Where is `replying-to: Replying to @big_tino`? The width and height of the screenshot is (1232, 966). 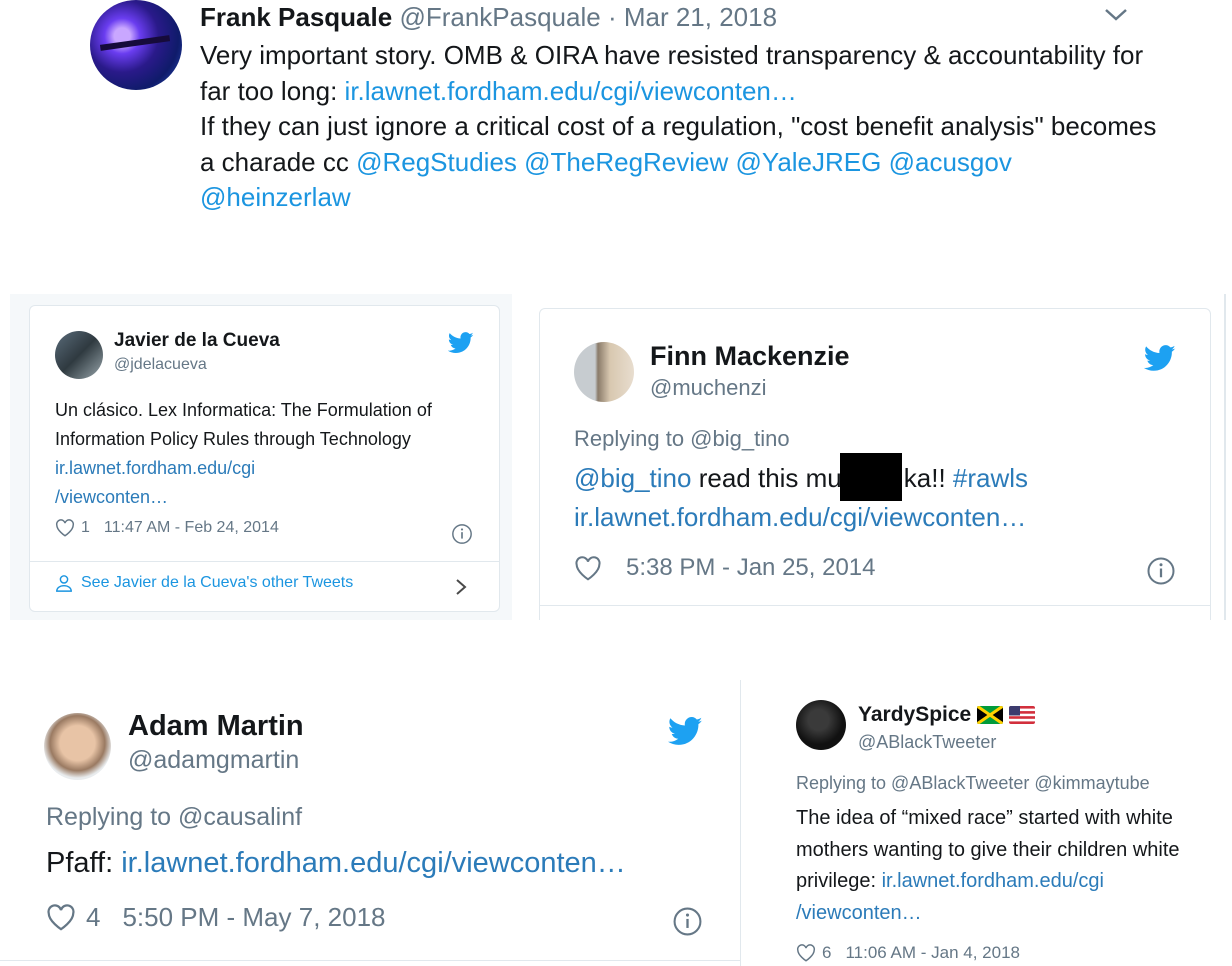
replying-to: Replying to @big_tino is located at coordinates (682, 439).